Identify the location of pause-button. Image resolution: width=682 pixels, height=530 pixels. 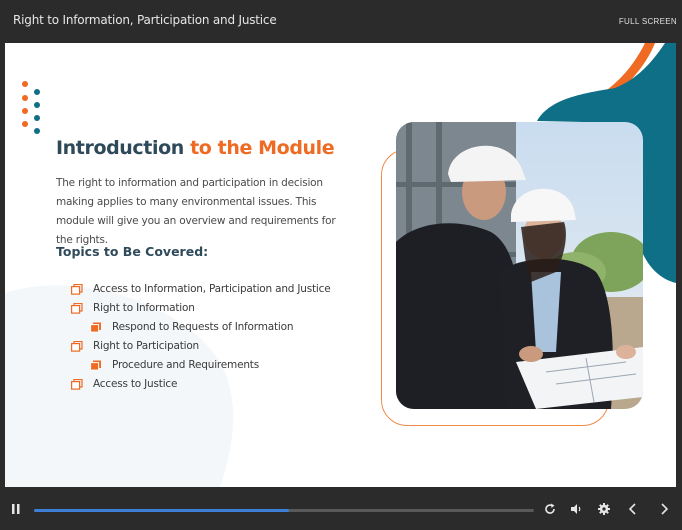
(16, 509).